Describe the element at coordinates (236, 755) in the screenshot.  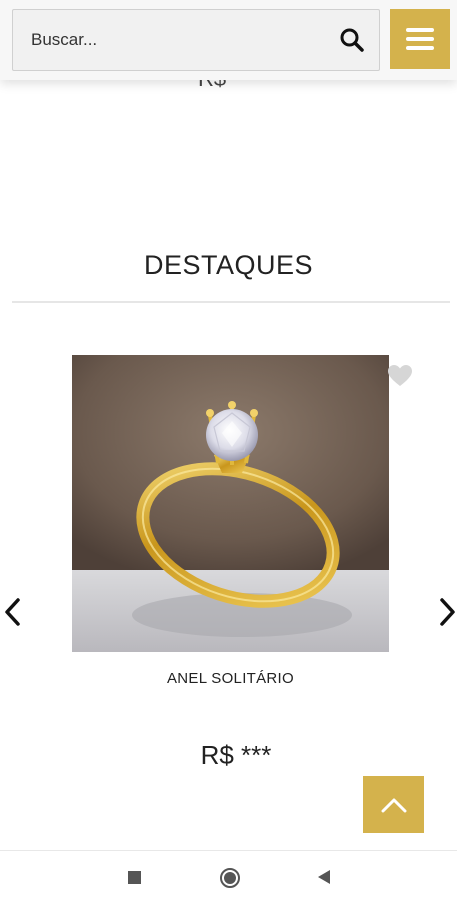
I see `product-price: R$ ***` at that location.